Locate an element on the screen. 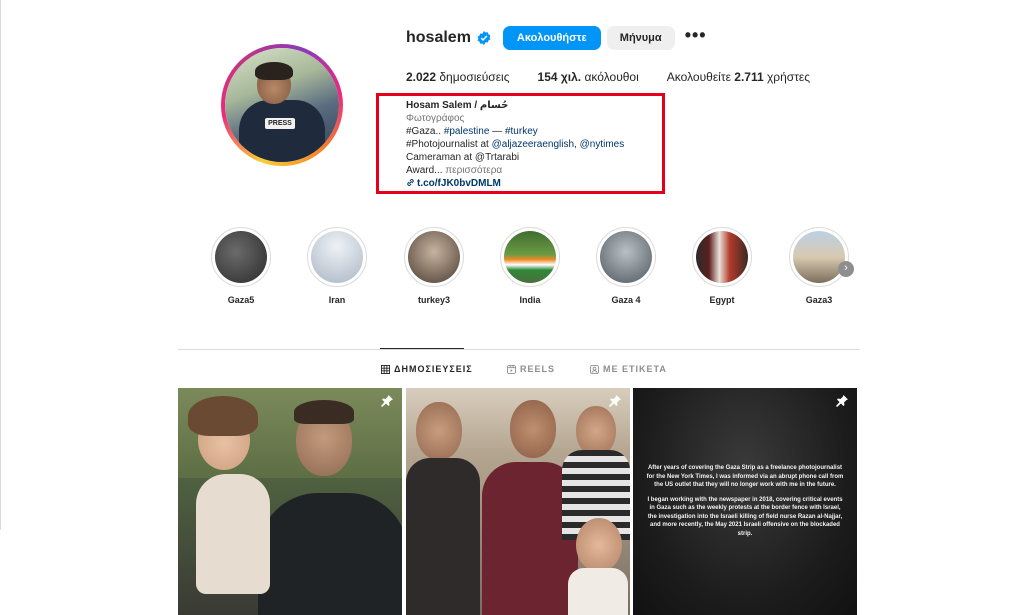  bio-more-link: περισσότερα is located at coordinates (473, 170).